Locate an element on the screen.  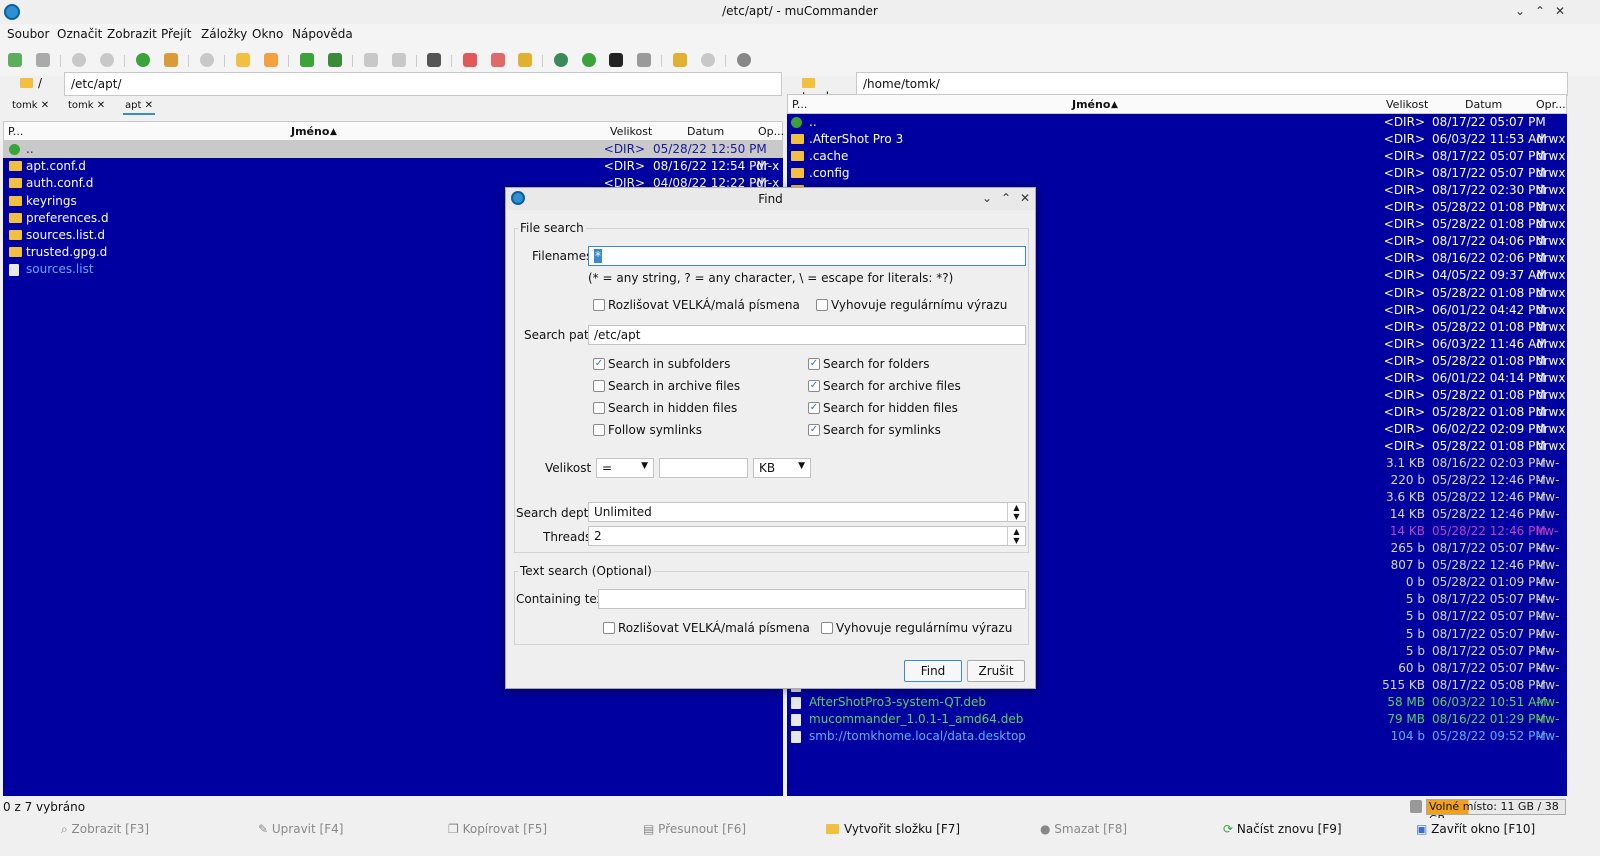
tab-tomk-2: tomk ✕ is located at coordinates (86, 105).